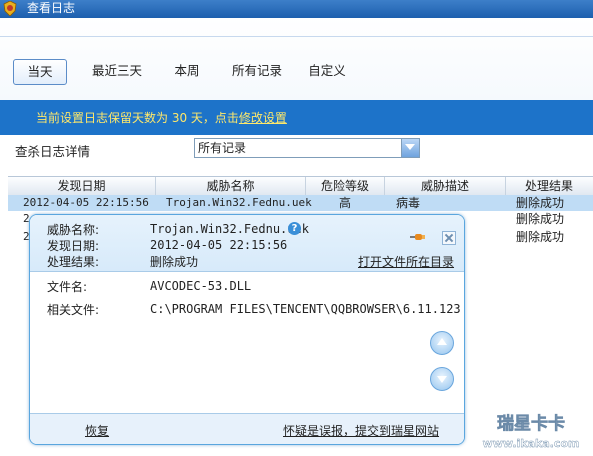  I want to click on watermark-brand: 瑞星卡卡, so click(531, 423).